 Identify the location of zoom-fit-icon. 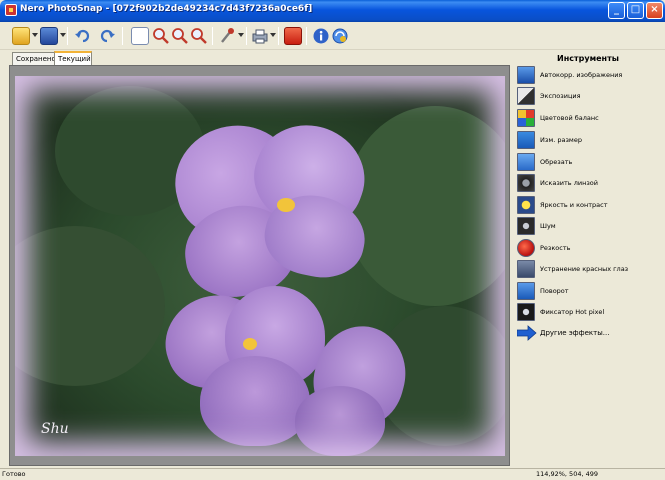
(140, 36).